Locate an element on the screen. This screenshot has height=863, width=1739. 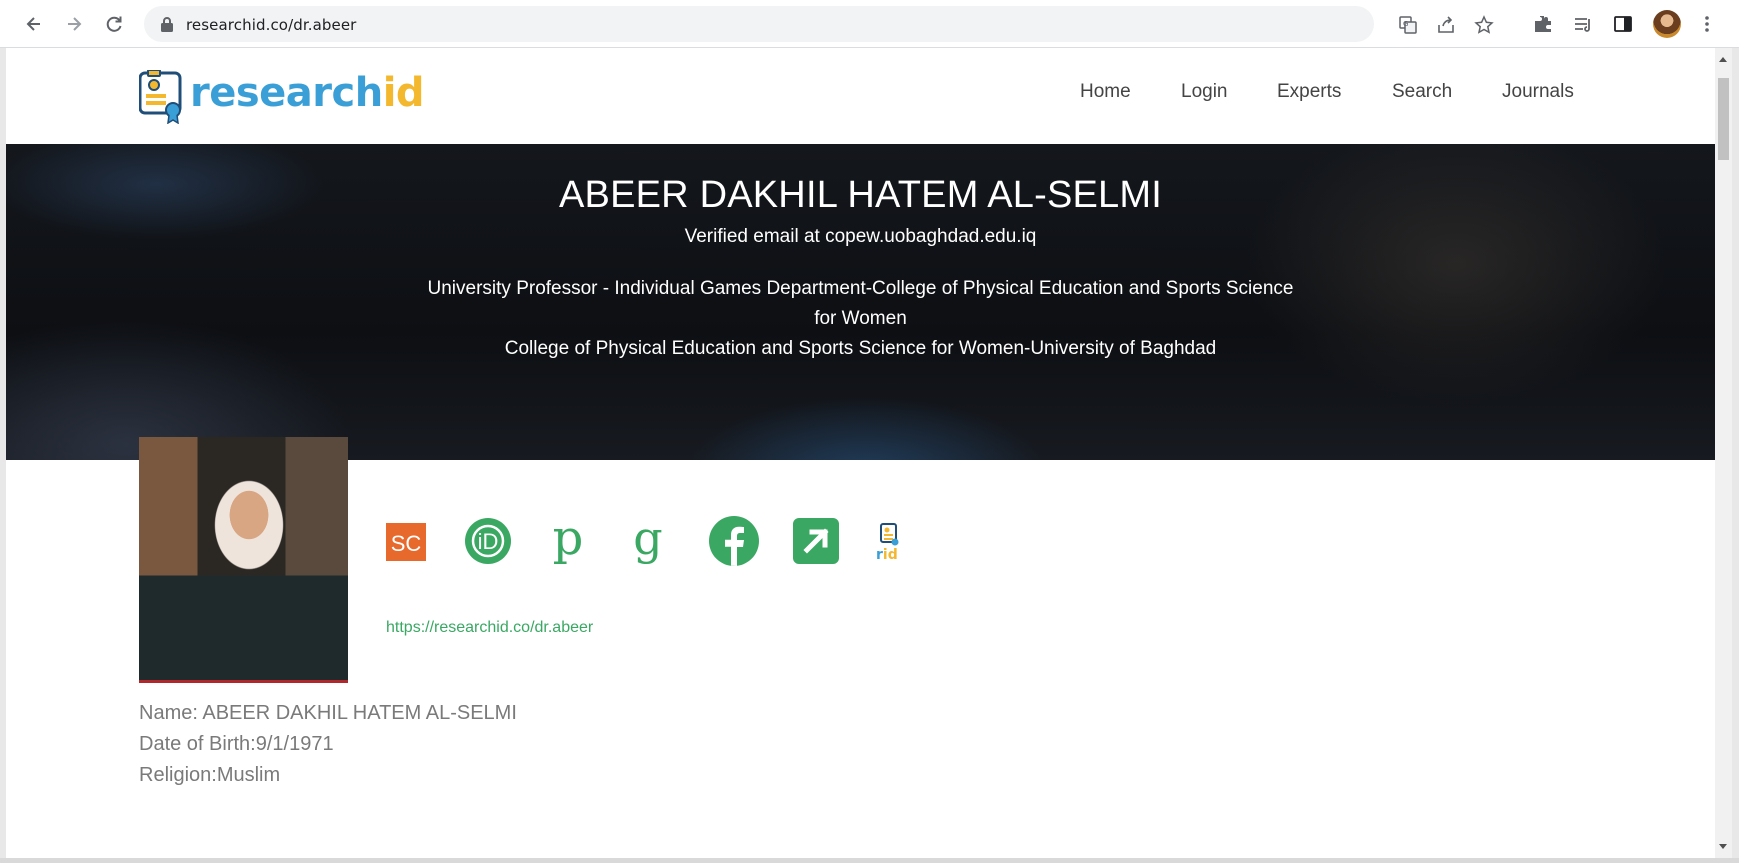
publons-icon: p is located at coordinates (568, 541).